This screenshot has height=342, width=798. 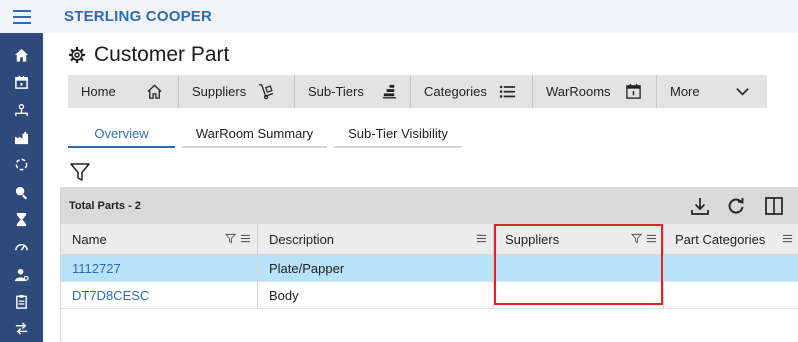 I want to click on menu-button, so click(x=21, y=16).